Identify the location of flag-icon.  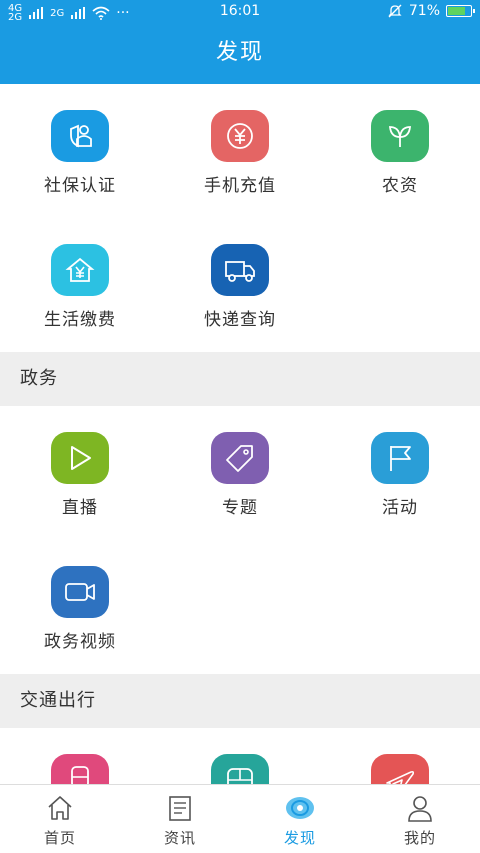
(400, 458).